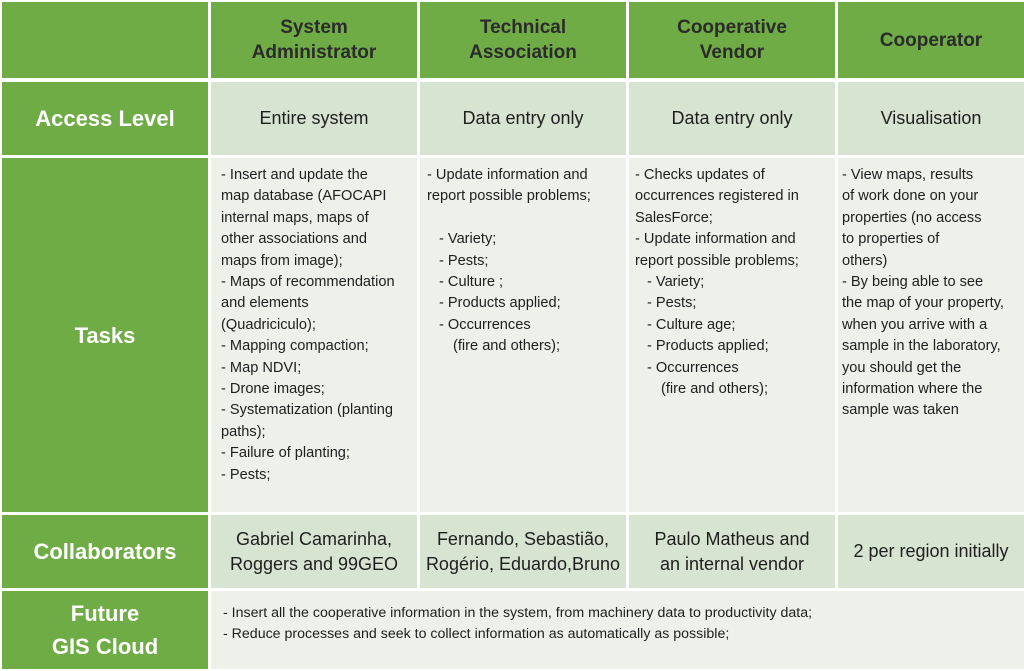 This screenshot has width=1024, height=671. Describe the element at coordinates (471, 282) in the screenshot. I see `task-subitem: - Culture ;` at that location.